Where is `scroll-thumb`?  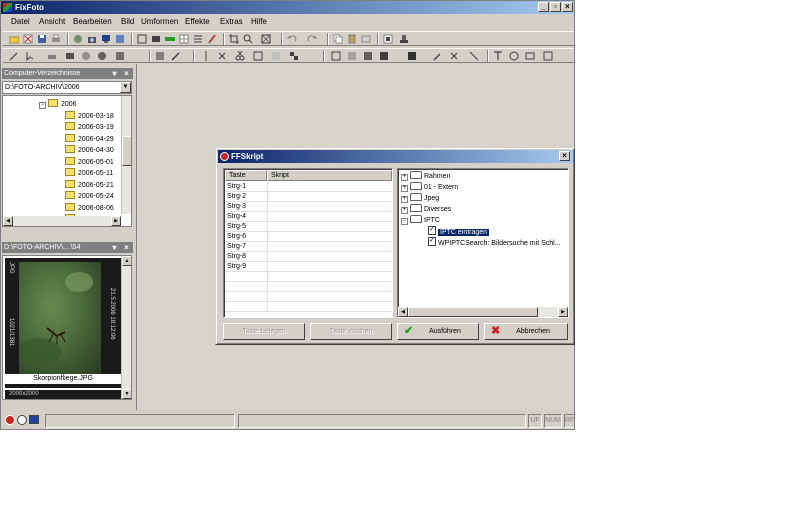
scroll-thumb is located at coordinates (473, 312).